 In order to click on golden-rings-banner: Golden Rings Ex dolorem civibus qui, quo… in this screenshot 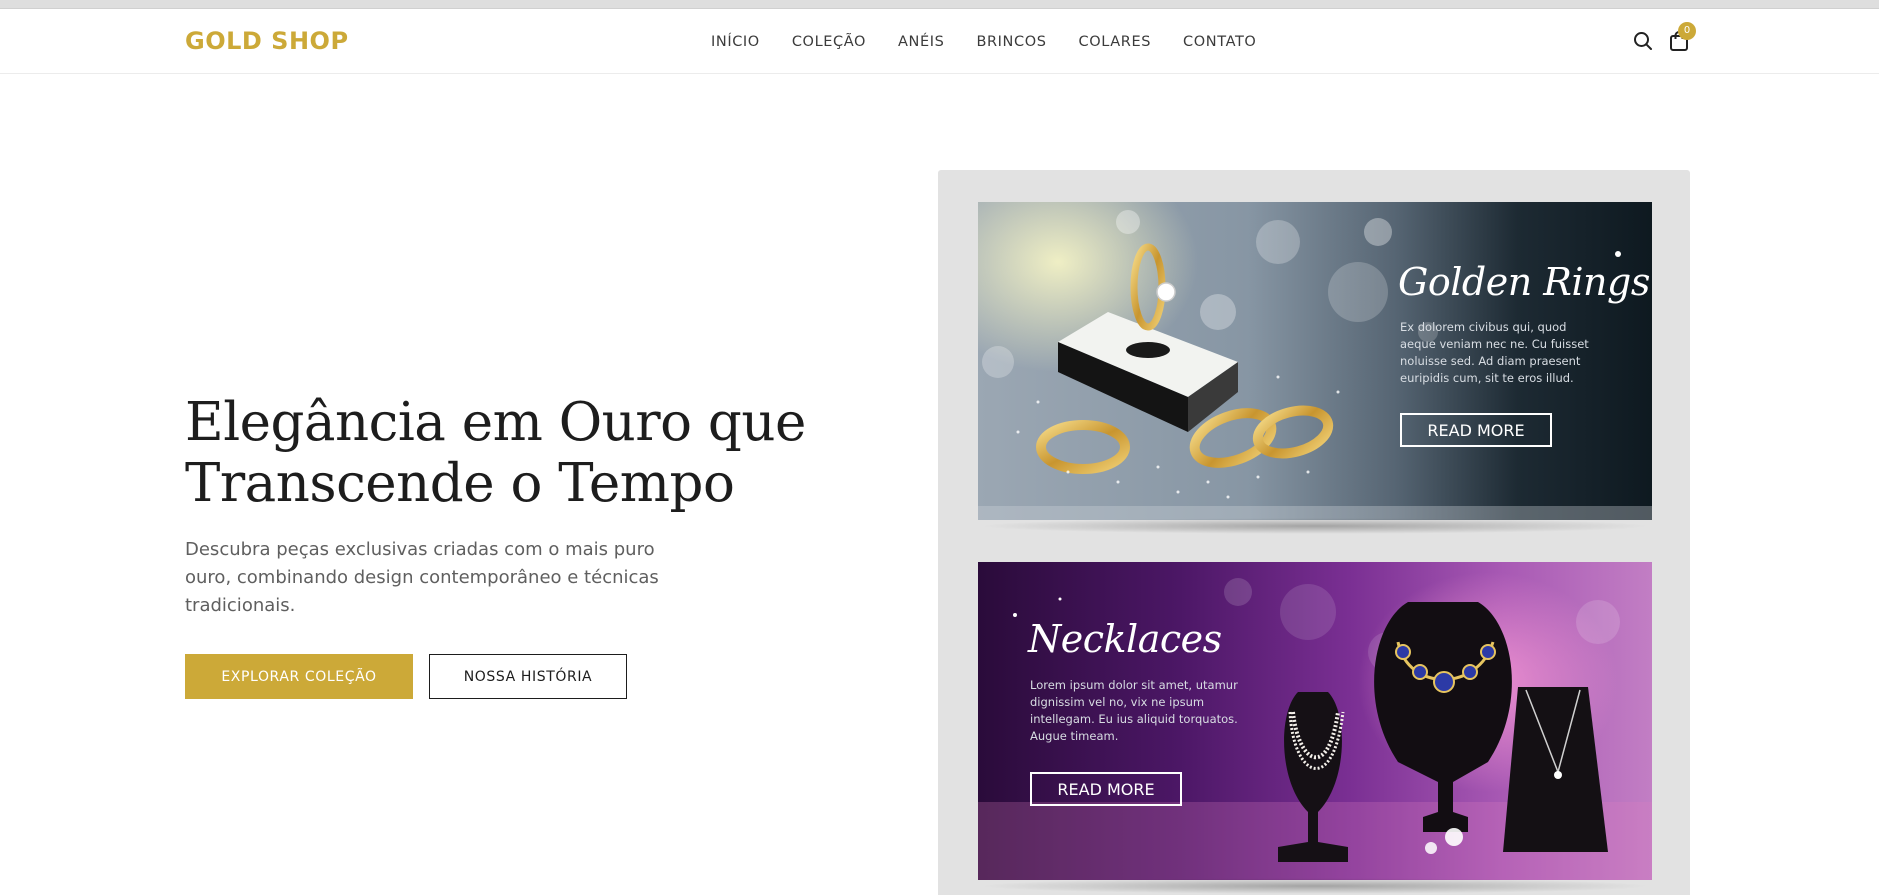, I will do `click(1315, 361)`.